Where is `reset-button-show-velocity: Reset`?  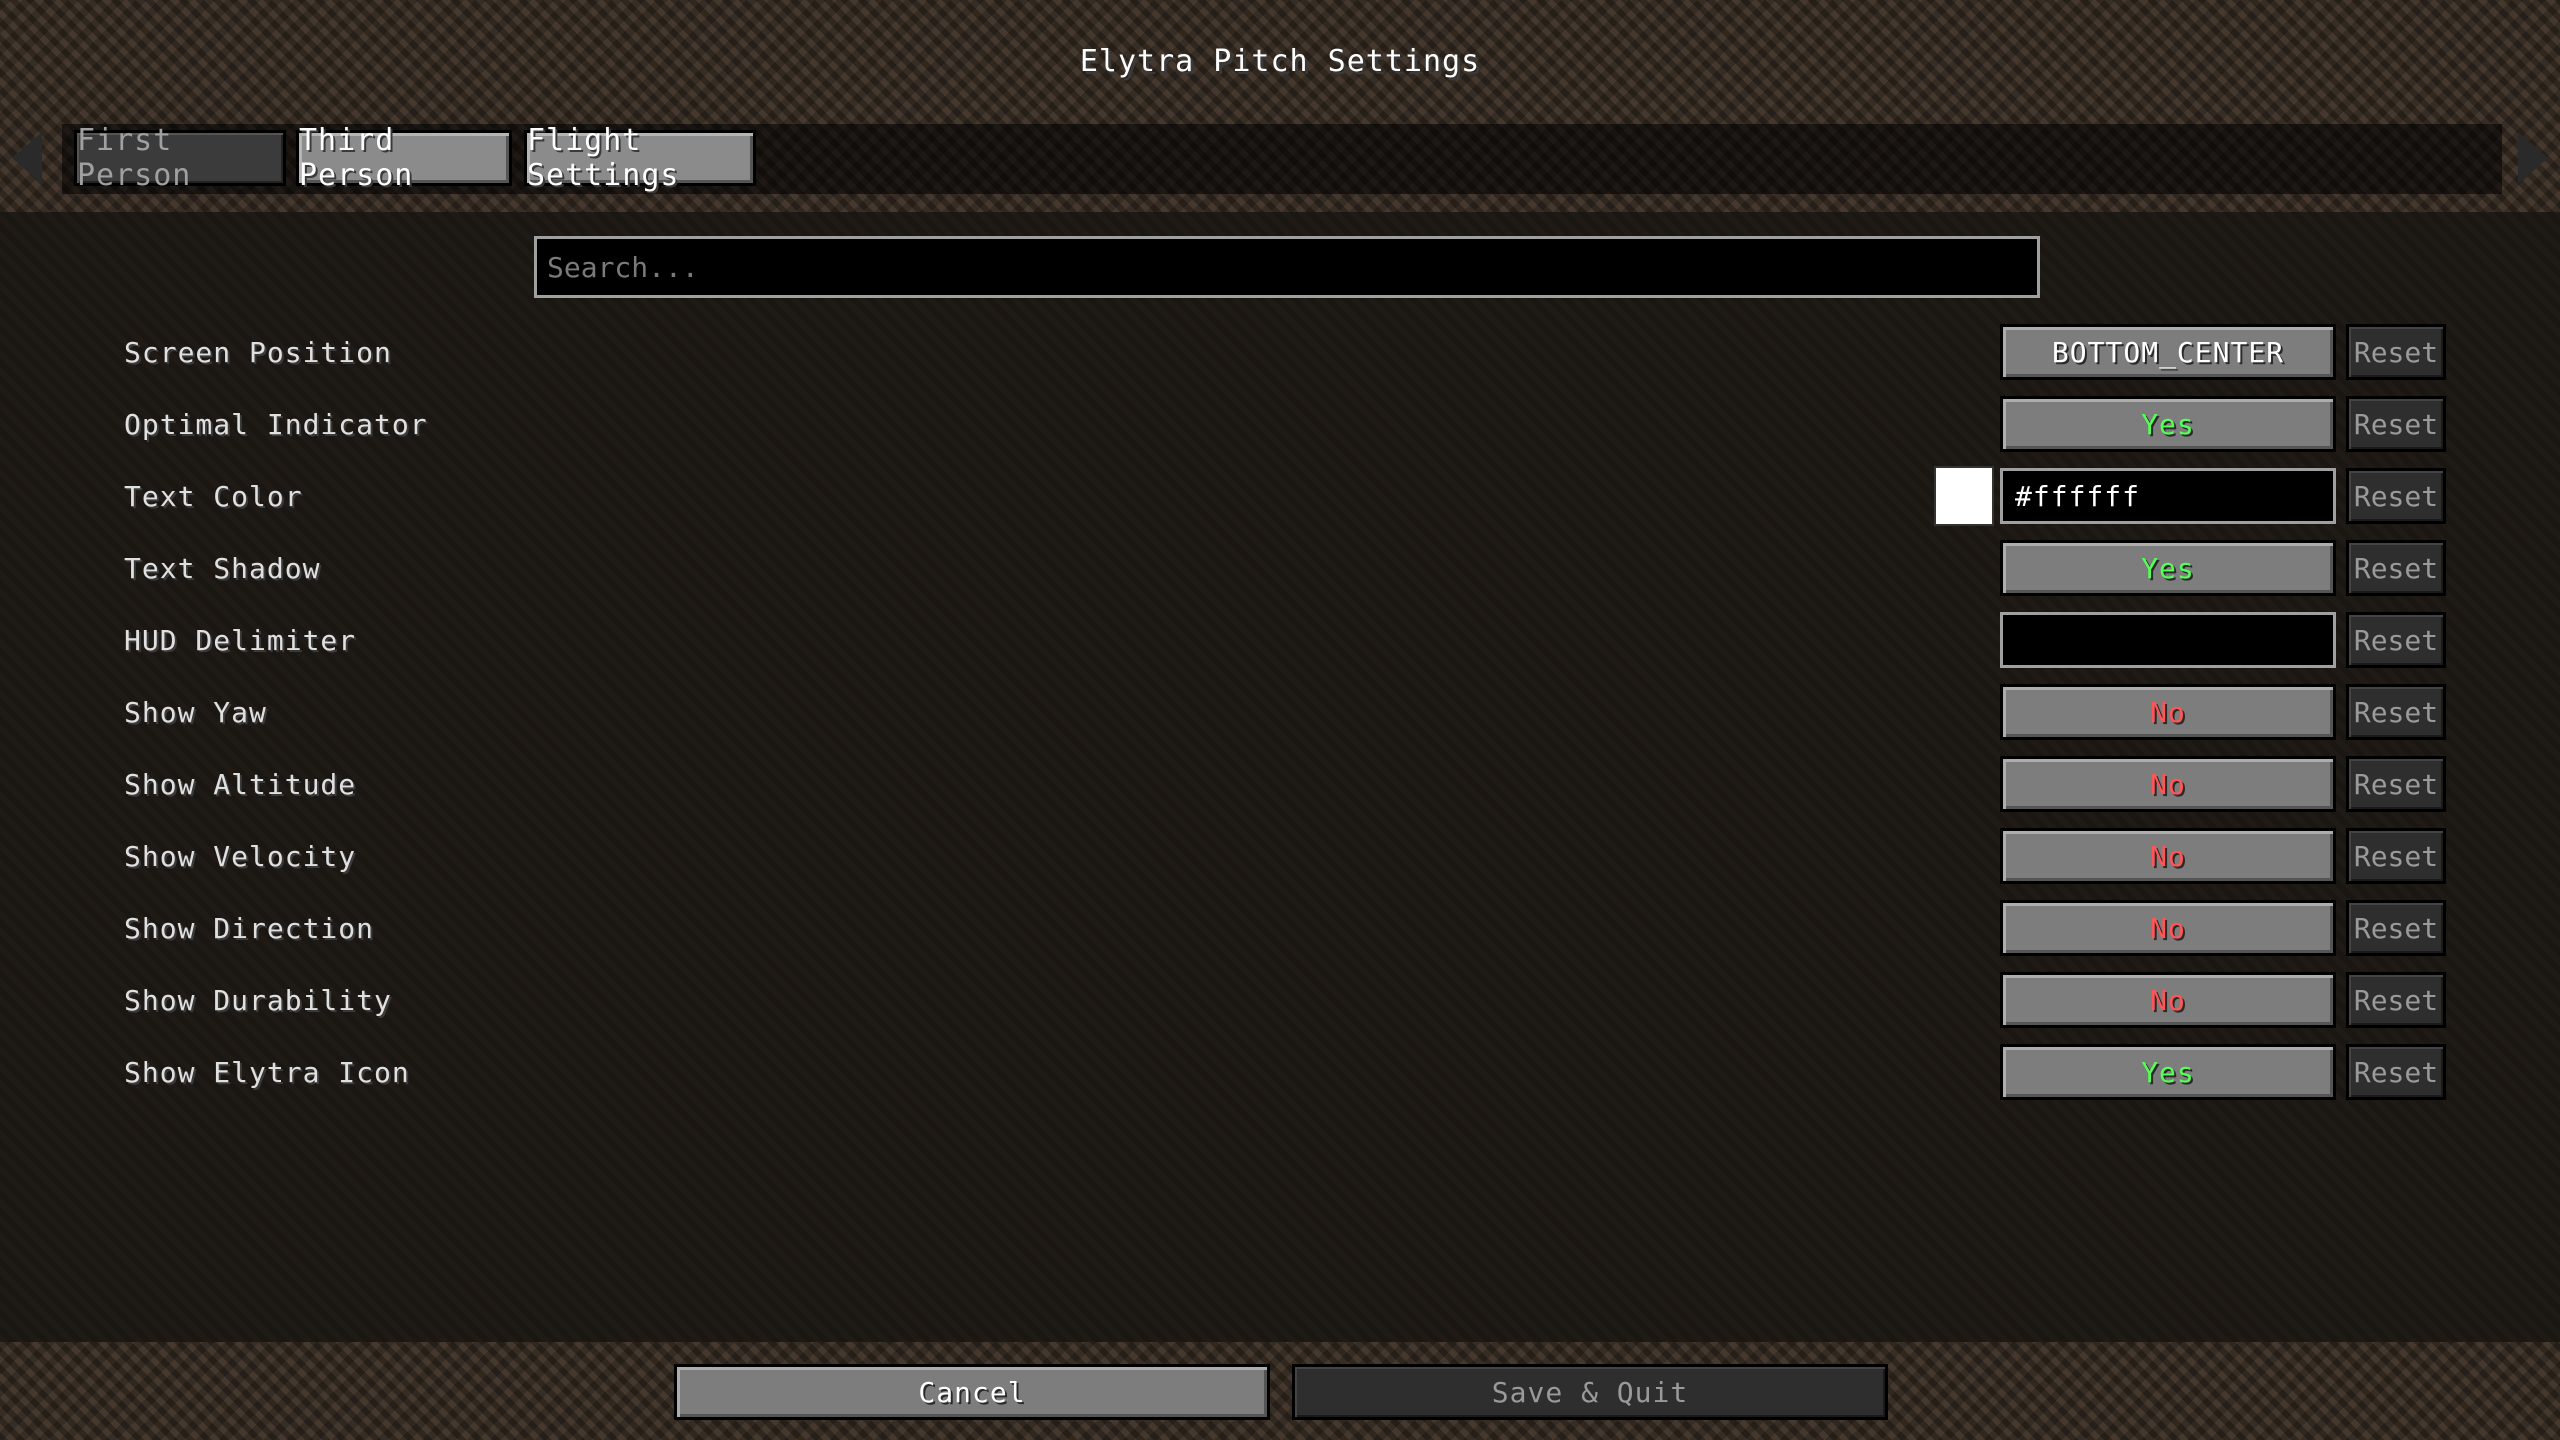 reset-button-show-velocity: Reset is located at coordinates (2396, 856).